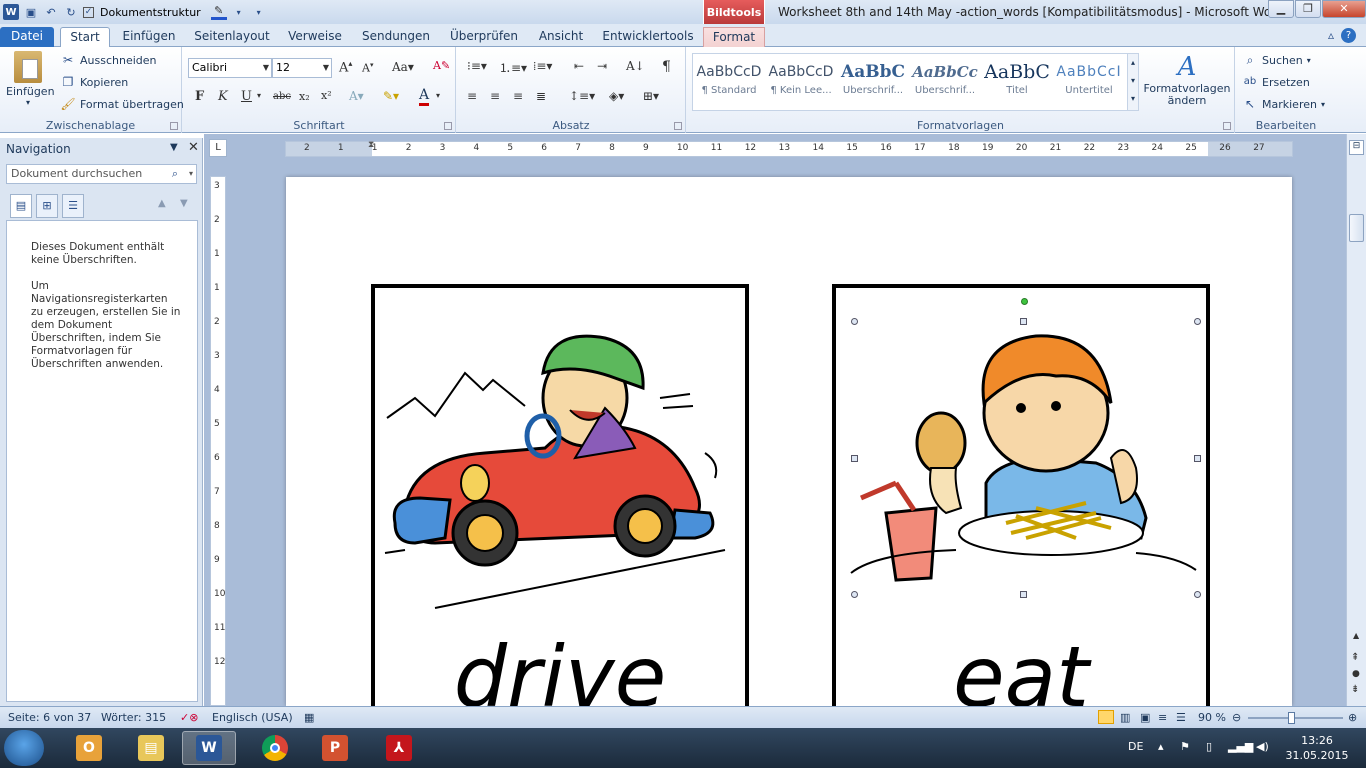  Describe the element at coordinates (441, 65) in the screenshot. I see `clear-formatting-icon: A✎` at that location.